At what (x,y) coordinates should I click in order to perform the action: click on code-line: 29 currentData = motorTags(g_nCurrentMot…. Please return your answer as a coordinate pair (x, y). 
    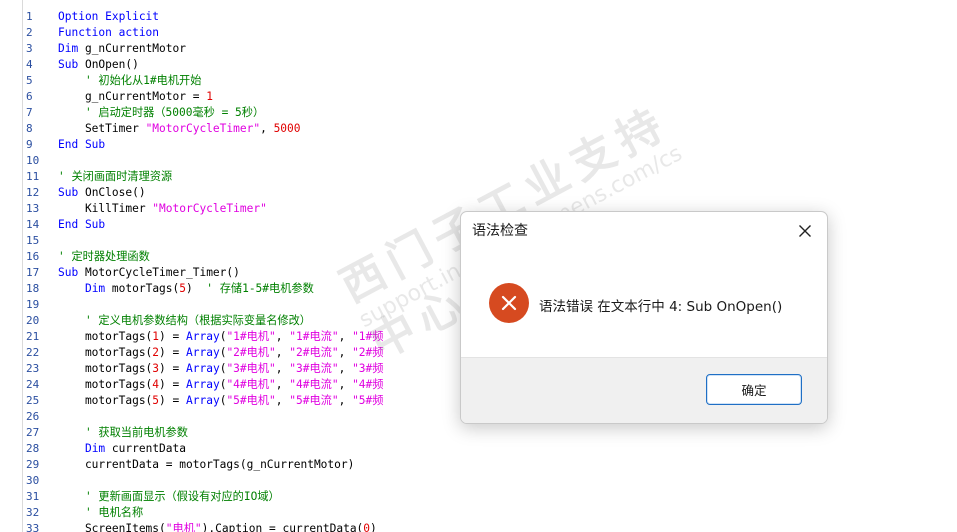
    Looking at the image, I should click on (478, 465).